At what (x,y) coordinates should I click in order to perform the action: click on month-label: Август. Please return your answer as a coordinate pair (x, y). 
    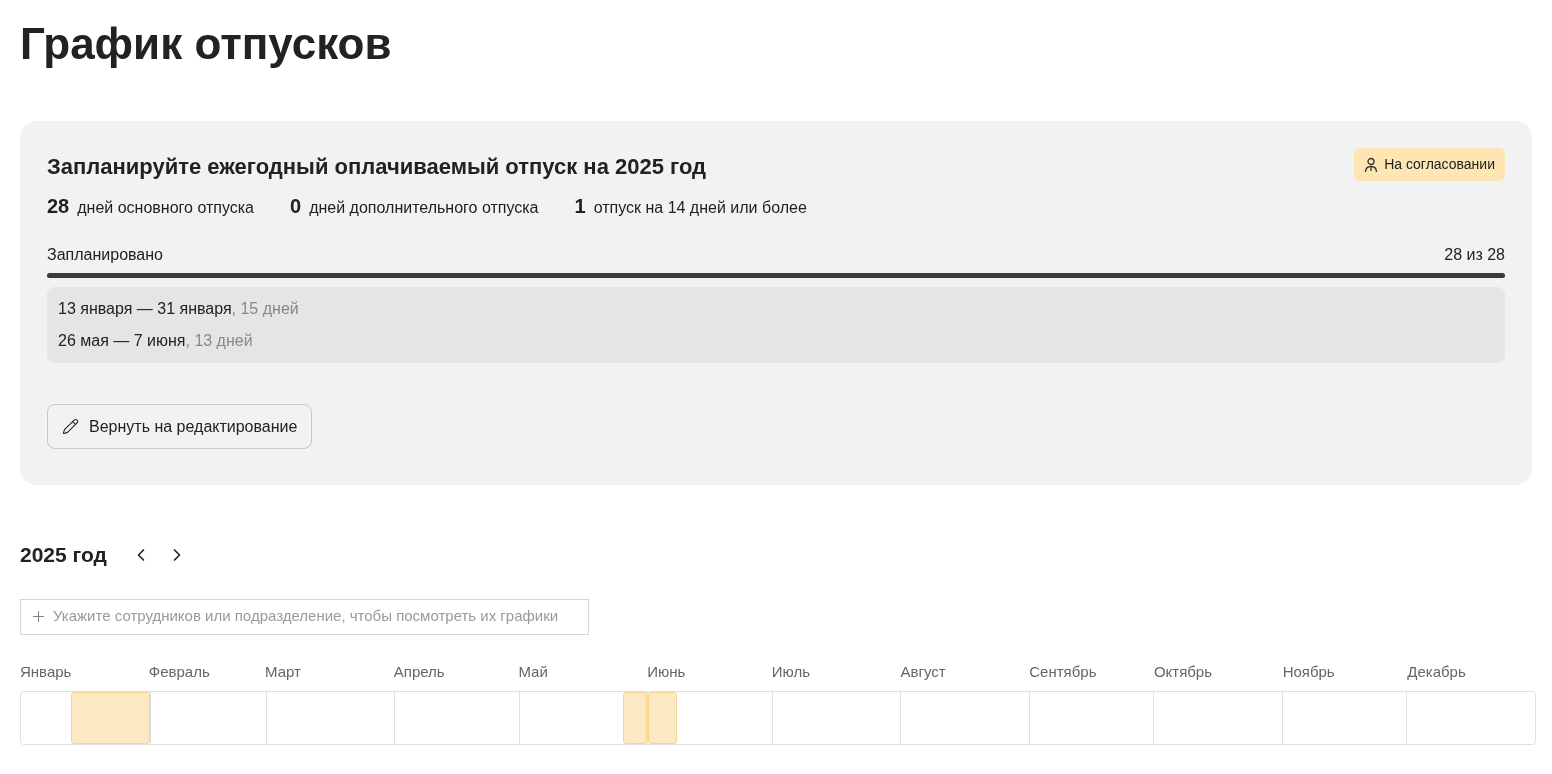
    Looking at the image, I should click on (923, 671).